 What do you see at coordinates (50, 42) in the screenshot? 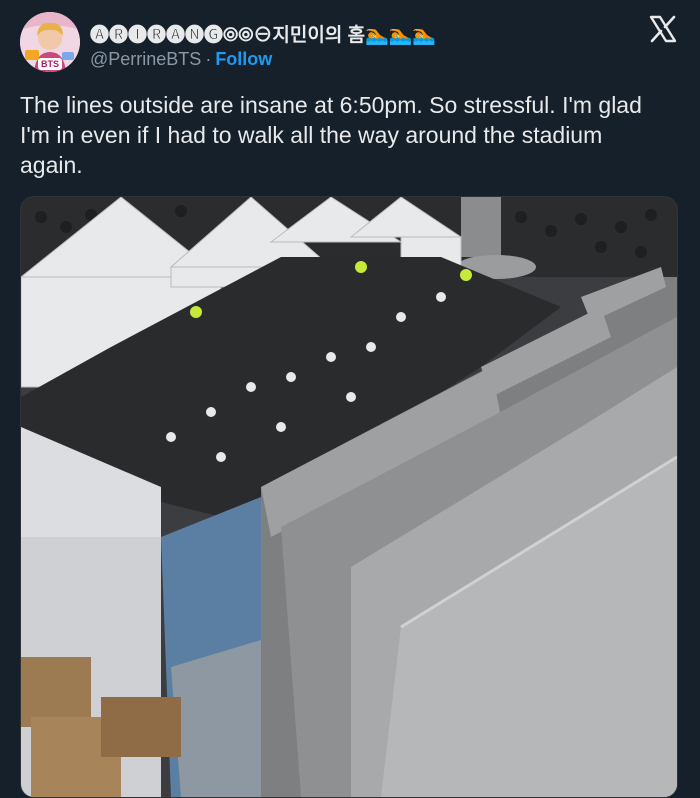
I see `avatar: BTS` at bounding box center [50, 42].